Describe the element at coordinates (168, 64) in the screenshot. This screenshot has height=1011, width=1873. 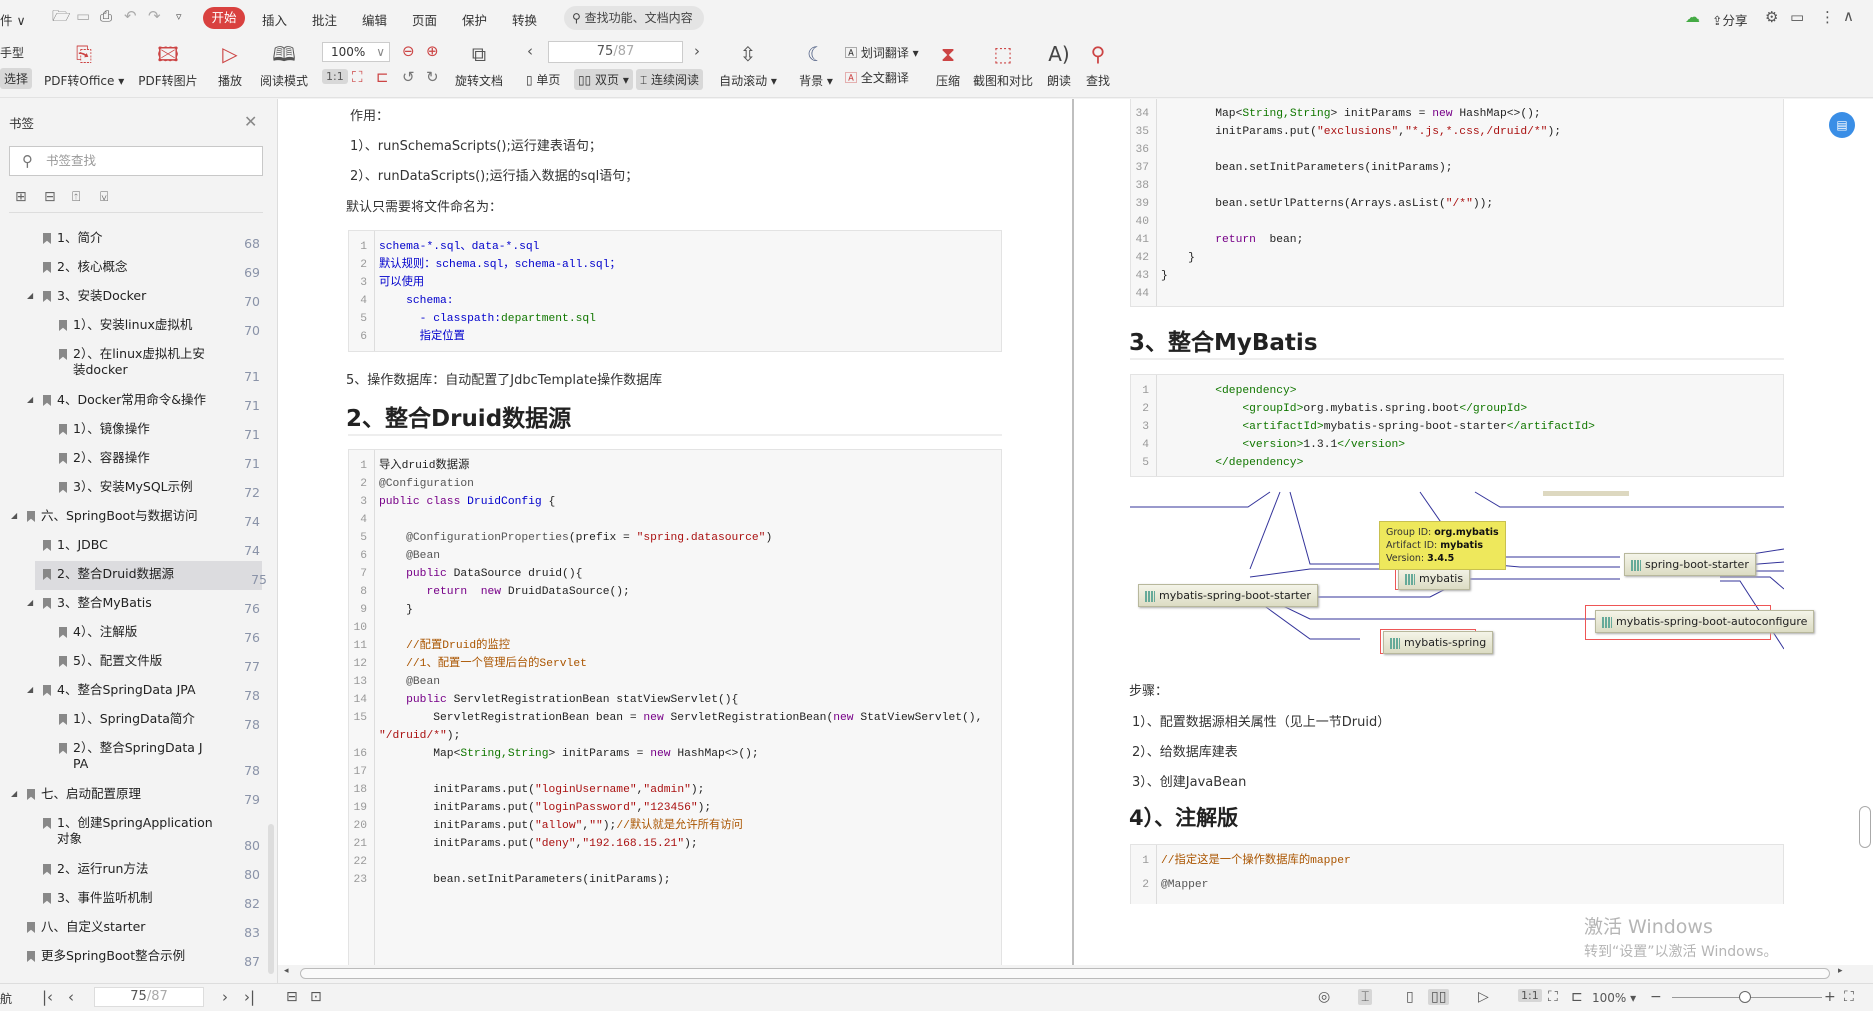
I see `pdf-to-image-button: 🖾 PDF转图片` at that location.